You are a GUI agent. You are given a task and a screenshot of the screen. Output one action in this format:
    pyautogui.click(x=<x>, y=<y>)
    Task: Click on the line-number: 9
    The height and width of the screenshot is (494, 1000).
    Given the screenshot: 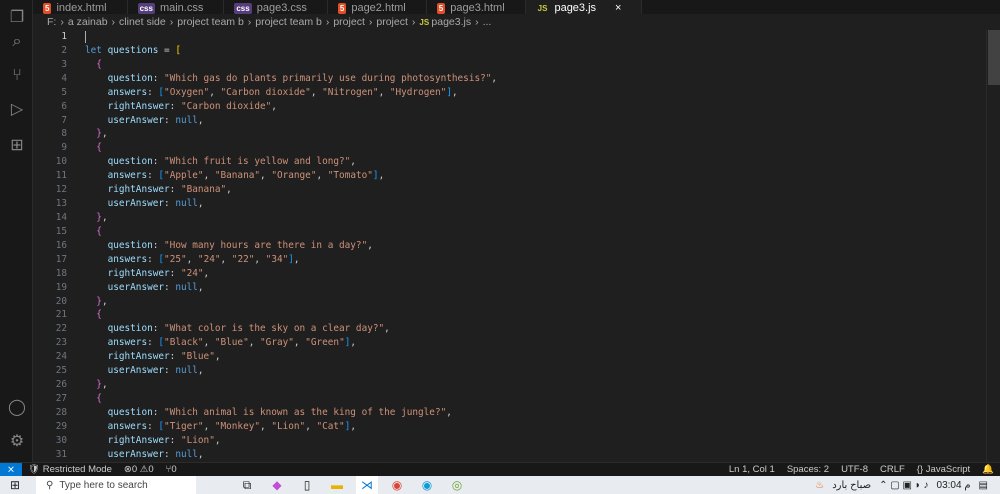 What is the action you would take?
    pyautogui.click(x=64, y=148)
    